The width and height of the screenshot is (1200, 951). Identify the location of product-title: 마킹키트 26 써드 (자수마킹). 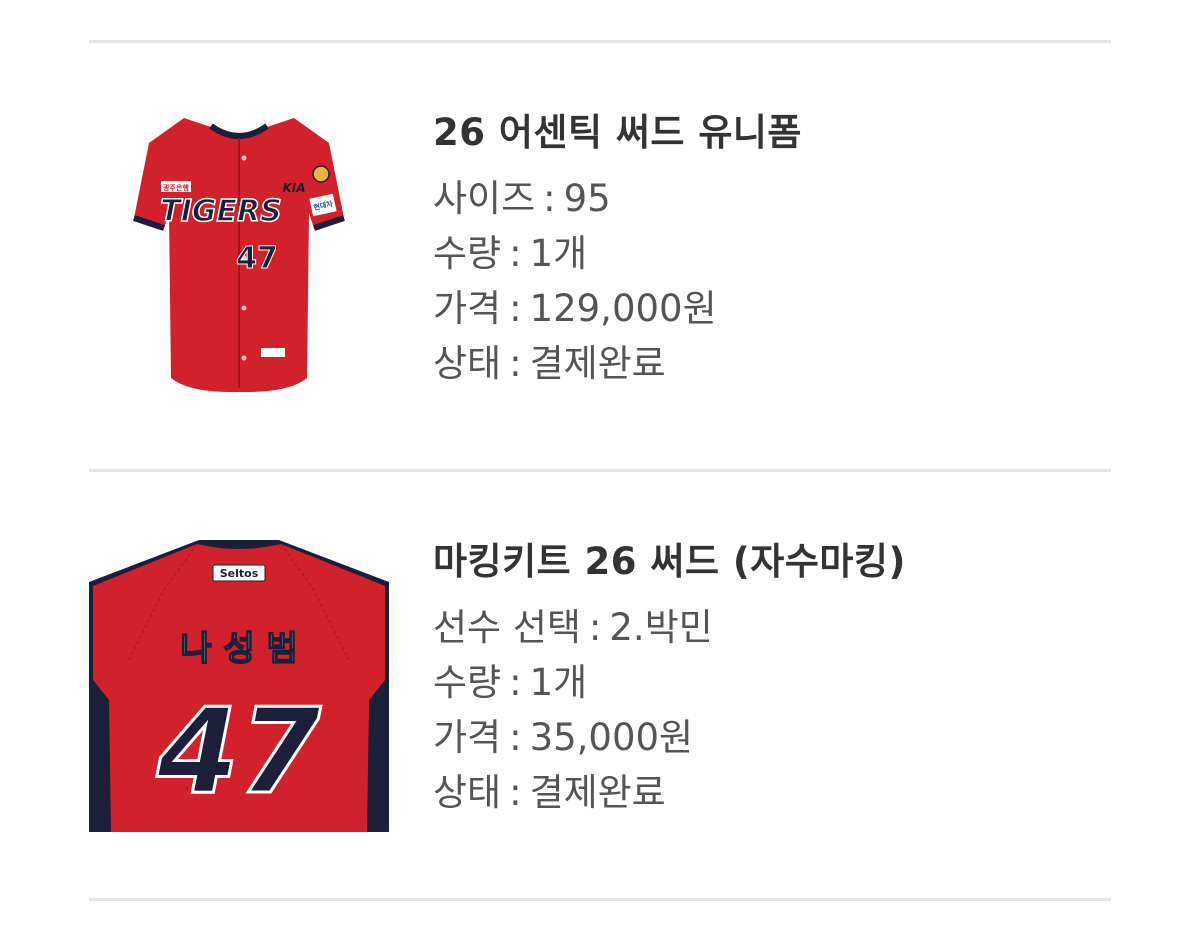
(772, 562).